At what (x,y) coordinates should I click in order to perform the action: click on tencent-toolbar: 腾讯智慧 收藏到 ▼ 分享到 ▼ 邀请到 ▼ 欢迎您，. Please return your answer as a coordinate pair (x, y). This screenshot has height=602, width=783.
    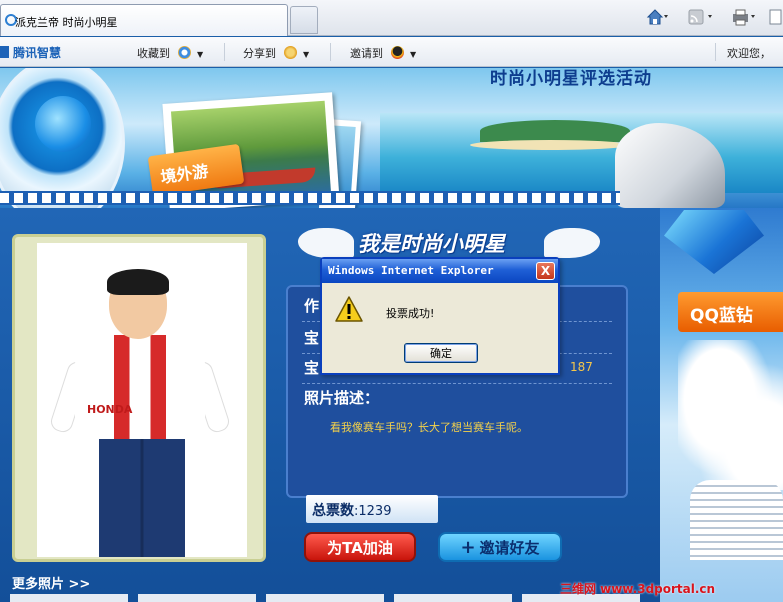
    Looking at the image, I should click on (391, 52).